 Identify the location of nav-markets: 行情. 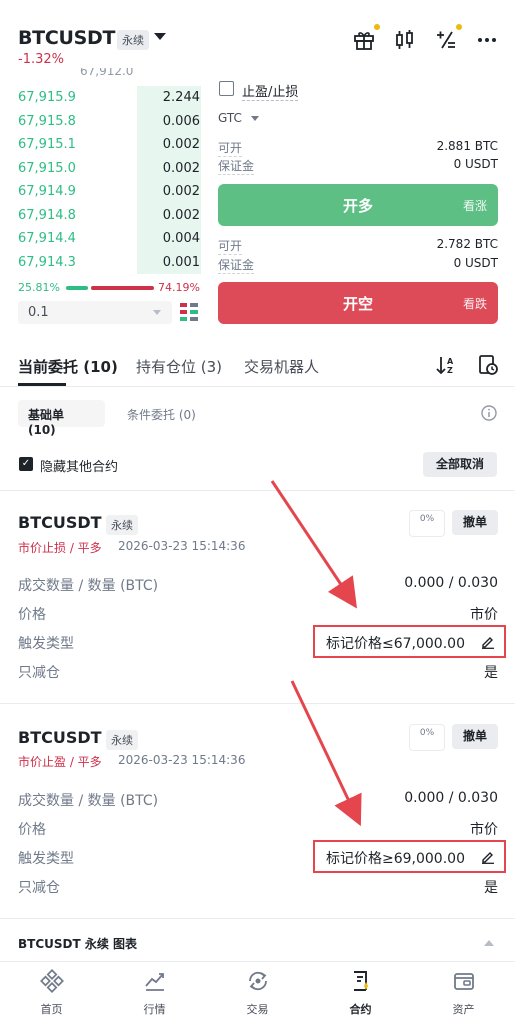
(154, 994).